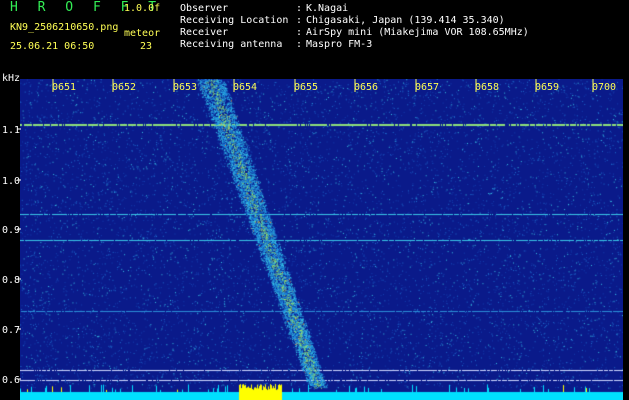 Image resolution: width=629 pixels, height=400 pixels. I want to click on time-tick-label: 0652, so click(124, 87).